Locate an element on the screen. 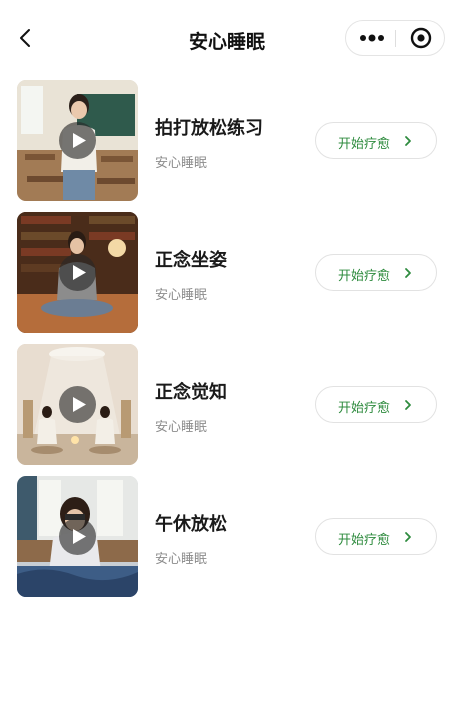  target-circle-icon is located at coordinates (421, 38).